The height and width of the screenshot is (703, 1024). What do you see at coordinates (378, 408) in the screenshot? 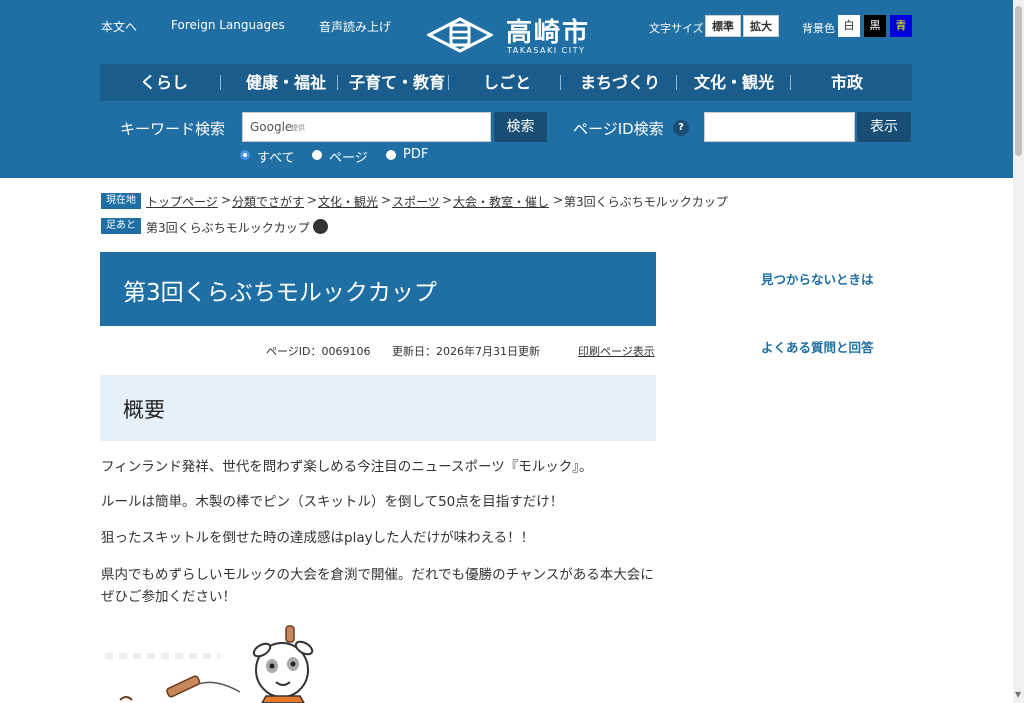
I see `section-heading-box: 概要` at bounding box center [378, 408].